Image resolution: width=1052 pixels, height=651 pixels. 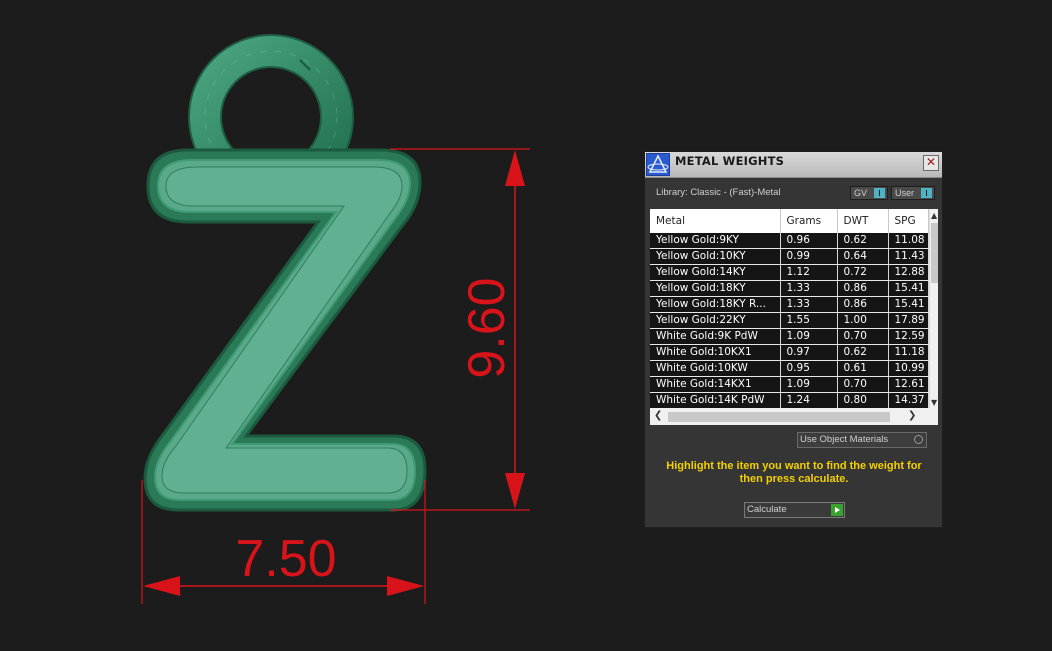 I want to click on table-cell-metal: White Gold:9K PdW, so click(x=715, y=336).